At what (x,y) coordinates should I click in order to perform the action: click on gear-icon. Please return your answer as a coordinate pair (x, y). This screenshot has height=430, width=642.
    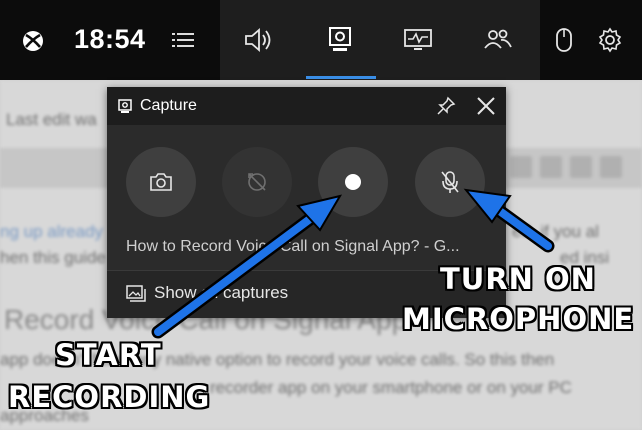
    Looking at the image, I should click on (610, 40).